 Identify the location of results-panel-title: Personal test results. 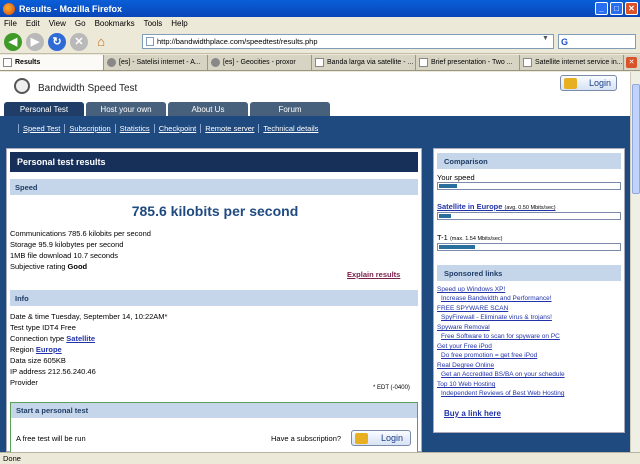
(214, 162).